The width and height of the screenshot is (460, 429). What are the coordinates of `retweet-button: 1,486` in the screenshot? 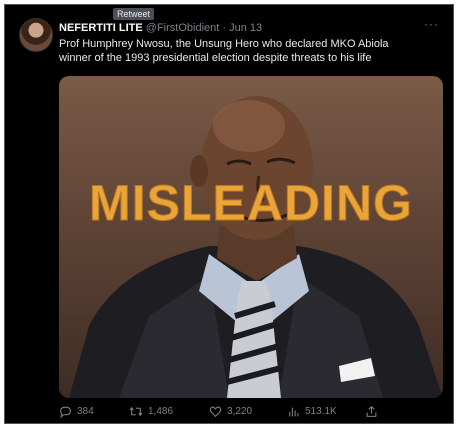 It's located at (151, 411).